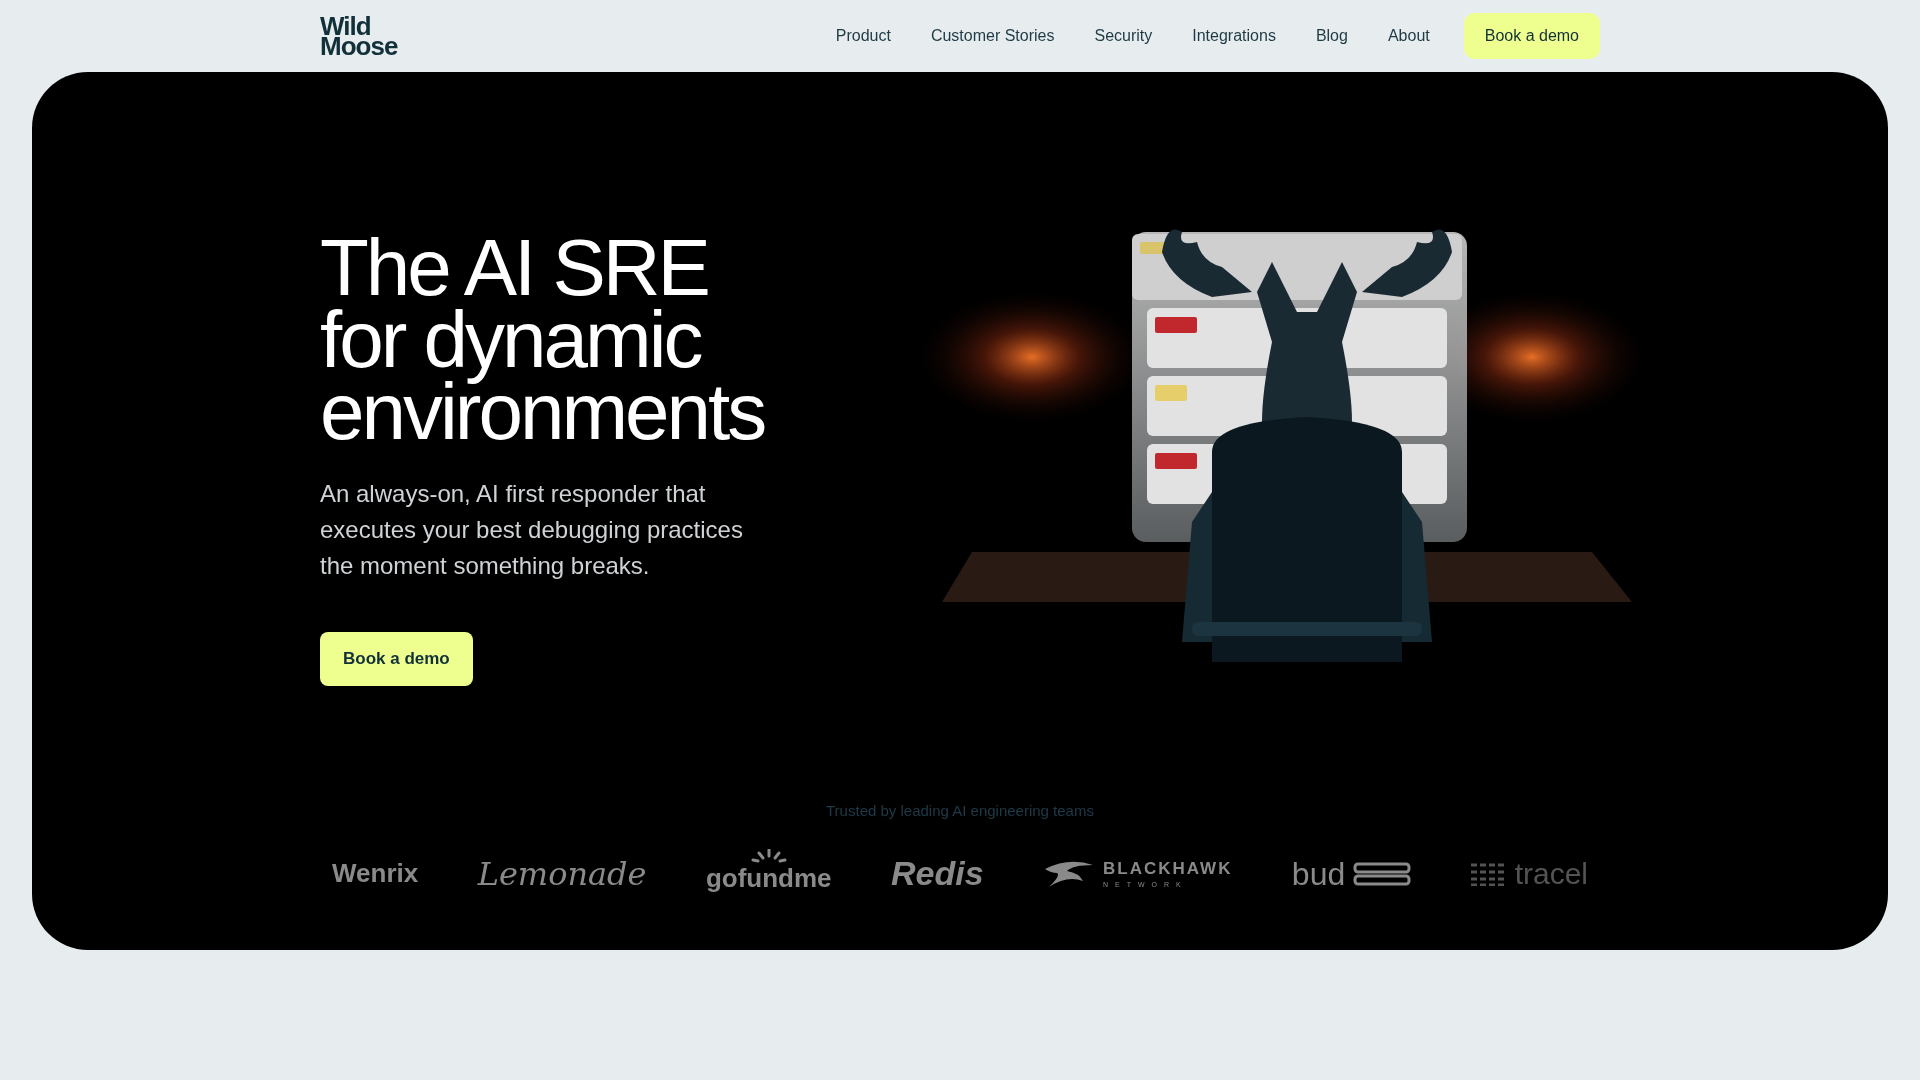  What do you see at coordinates (543, 340) in the screenshot?
I see `hero-title: The AI SRE for dynamic environments` at bounding box center [543, 340].